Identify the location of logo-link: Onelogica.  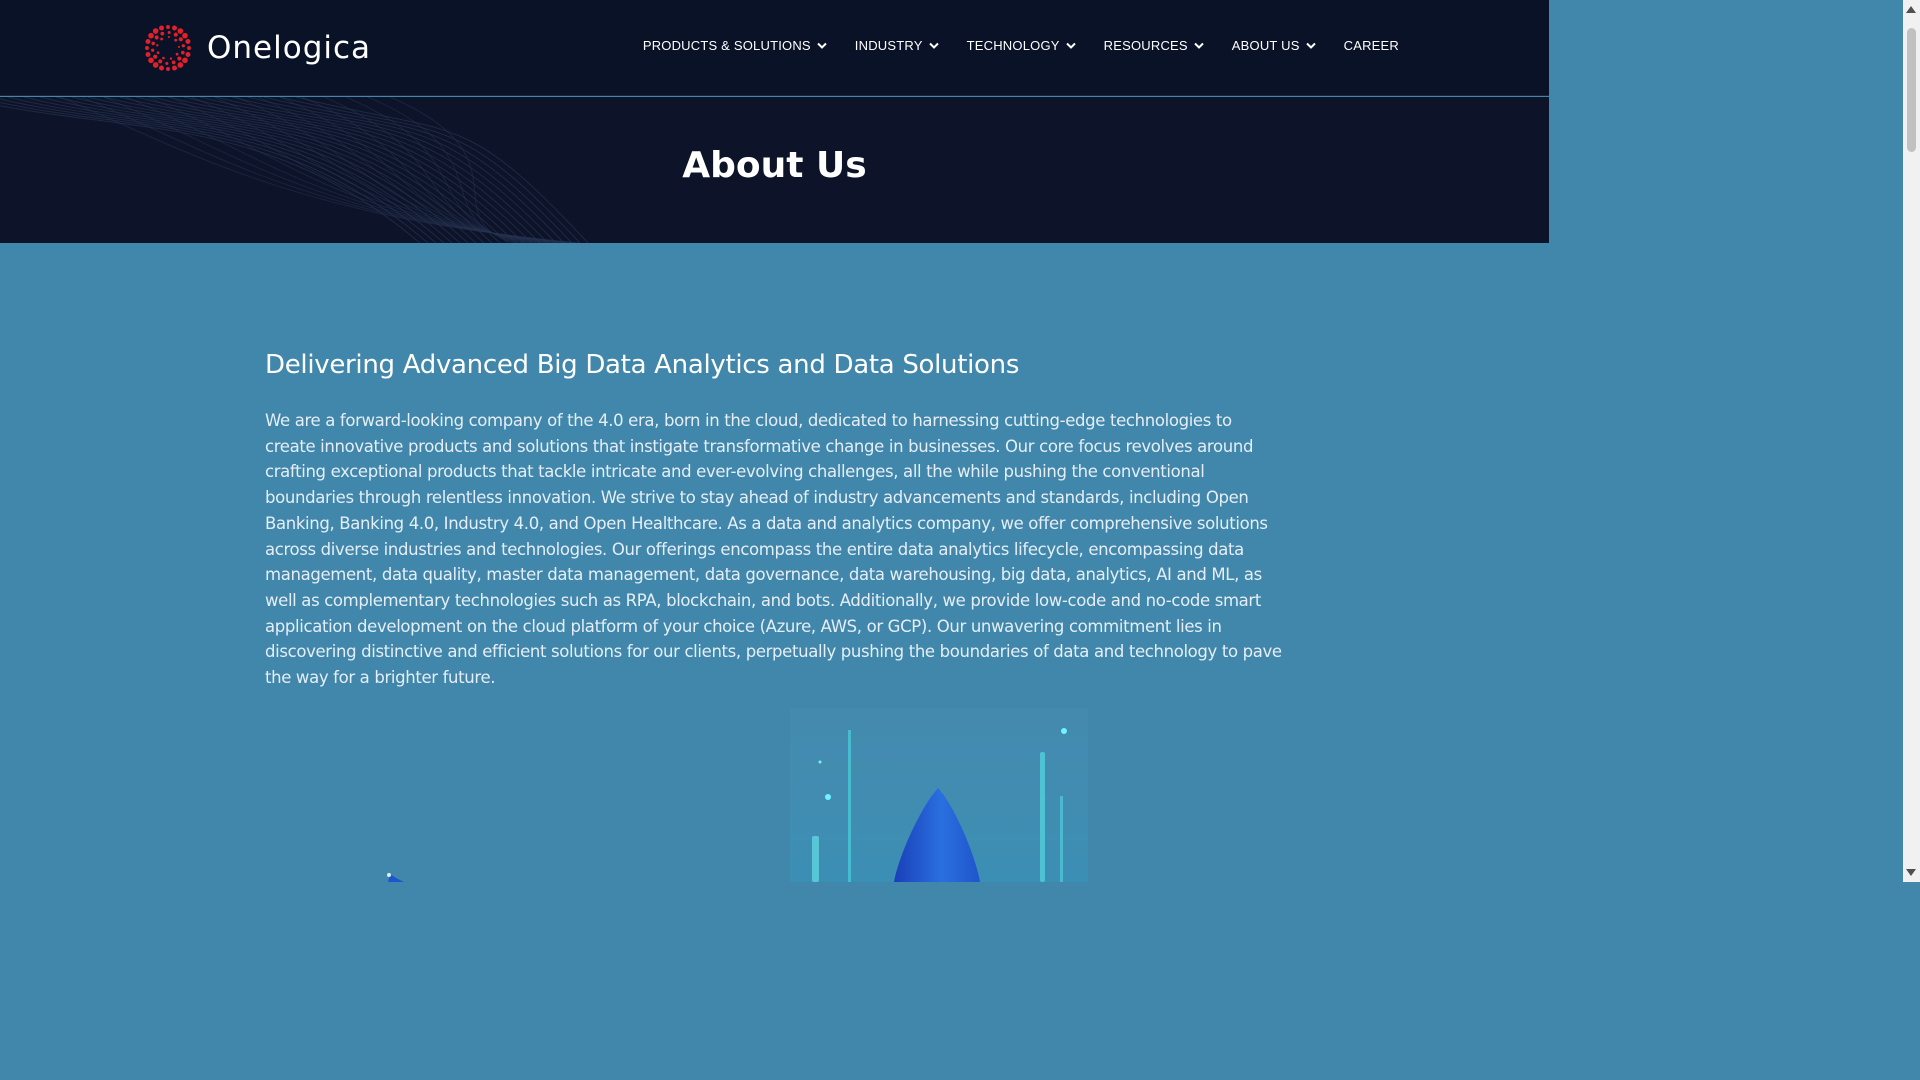
(257, 48).